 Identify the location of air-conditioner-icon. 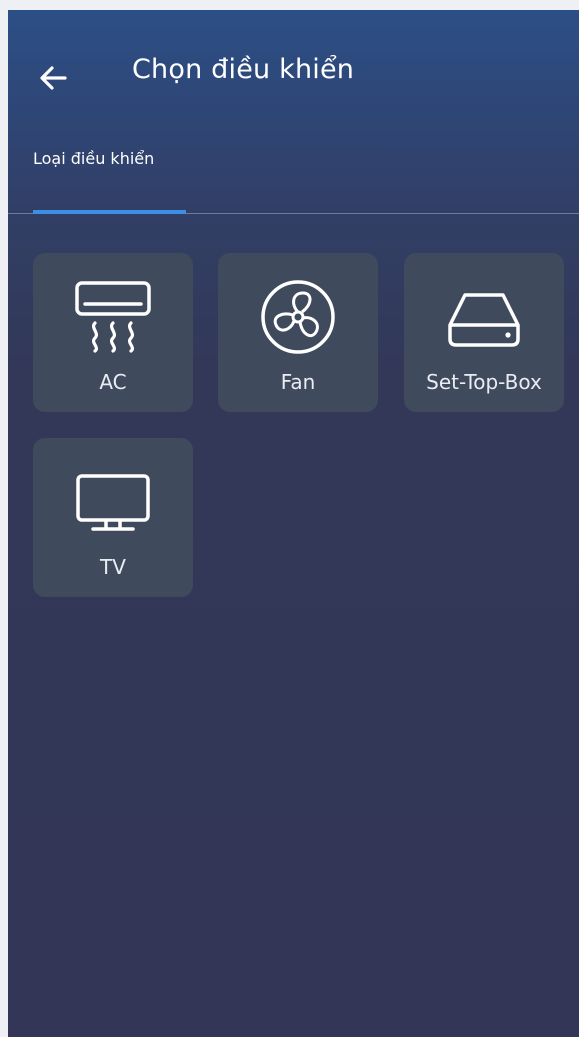
(113, 317).